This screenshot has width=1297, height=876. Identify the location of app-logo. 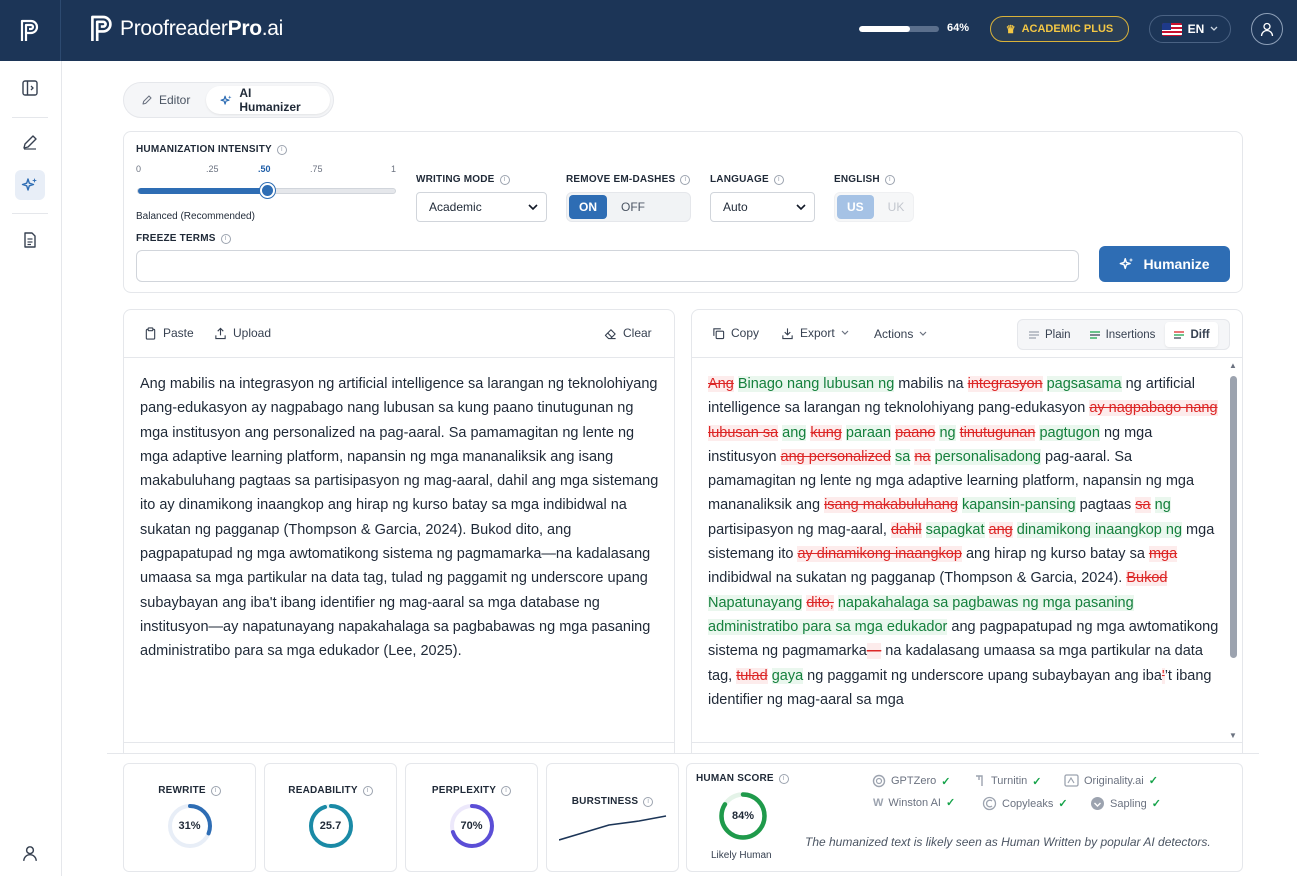
(30, 30).